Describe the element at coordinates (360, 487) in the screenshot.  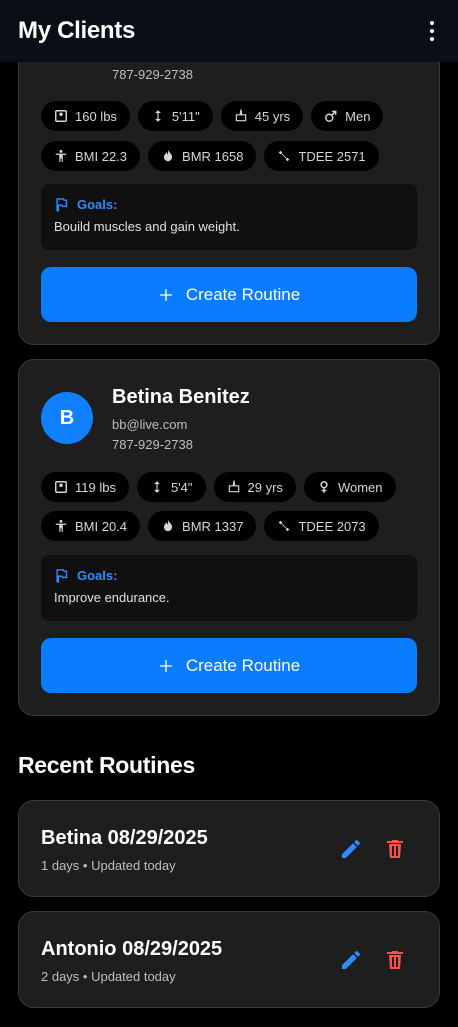
I see `gender-value: Women` at that location.